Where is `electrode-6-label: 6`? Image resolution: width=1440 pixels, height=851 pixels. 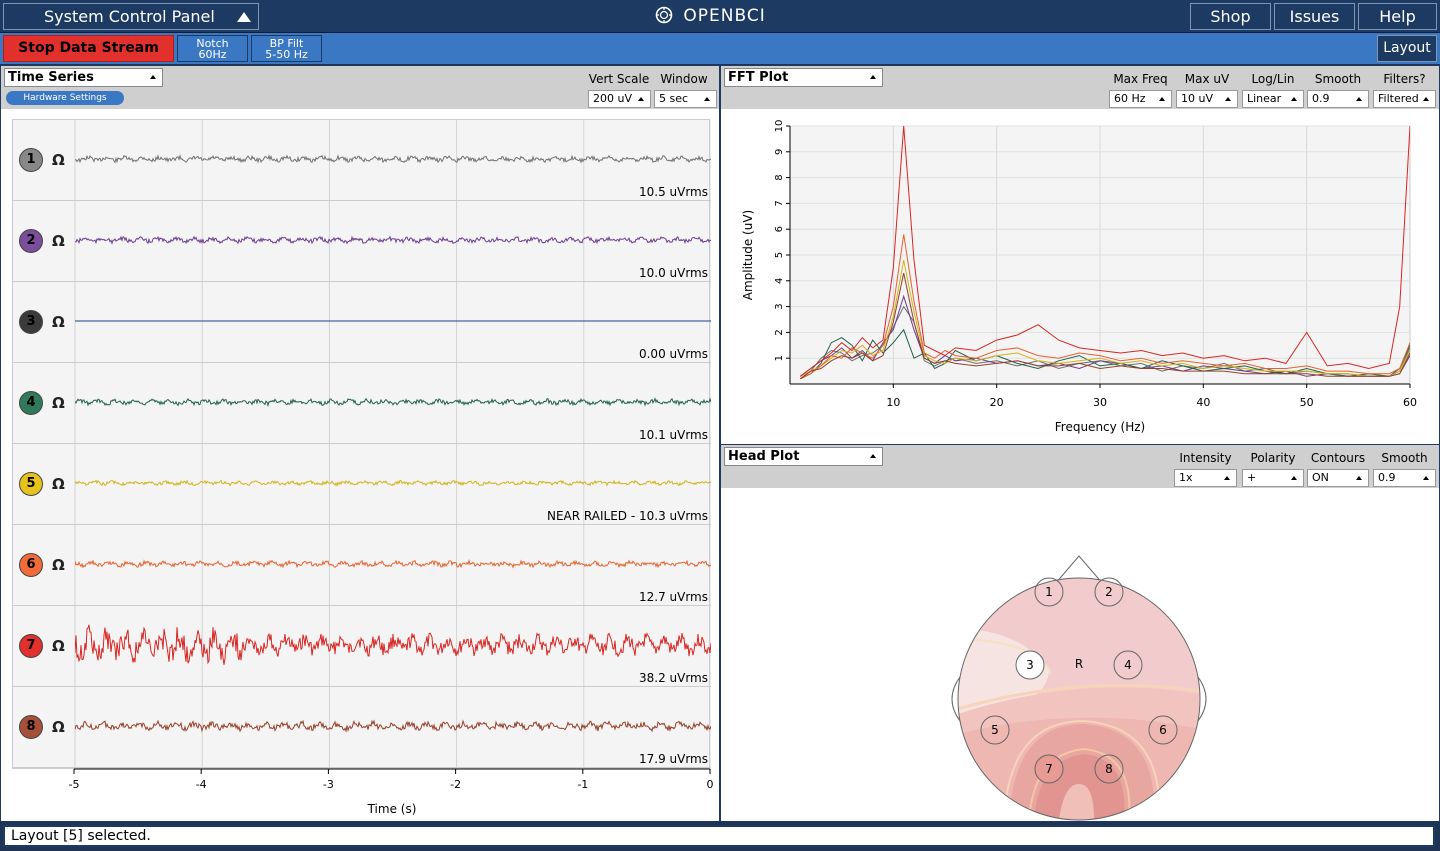 electrode-6-label: 6 is located at coordinates (1163, 730).